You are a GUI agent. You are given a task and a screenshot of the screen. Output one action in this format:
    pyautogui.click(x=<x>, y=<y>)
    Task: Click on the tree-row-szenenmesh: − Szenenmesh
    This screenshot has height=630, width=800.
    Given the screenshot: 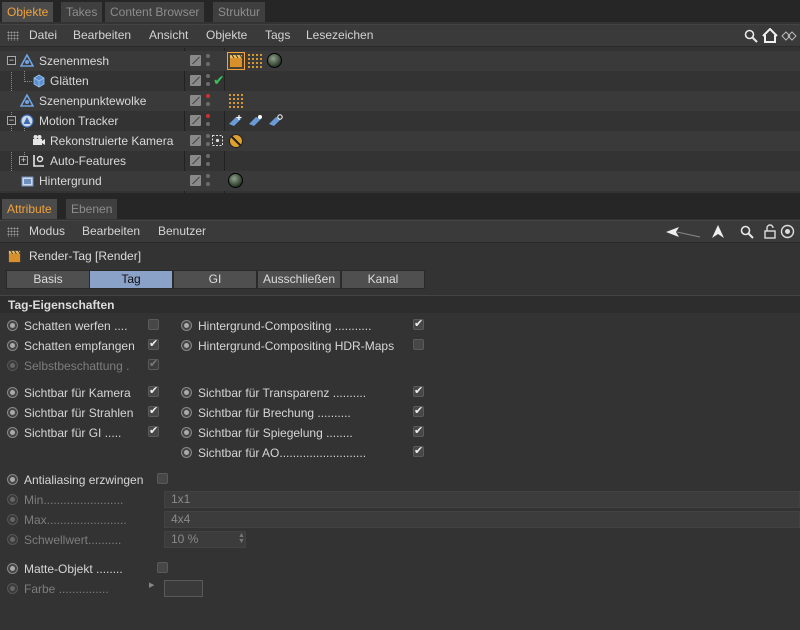 What is the action you would take?
    pyautogui.click(x=400, y=61)
    